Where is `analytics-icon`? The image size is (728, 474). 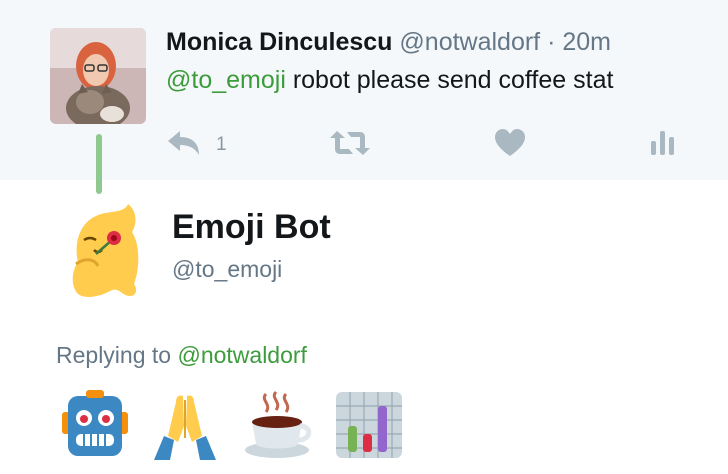
analytics-icon is located at coordinates (663, 145).